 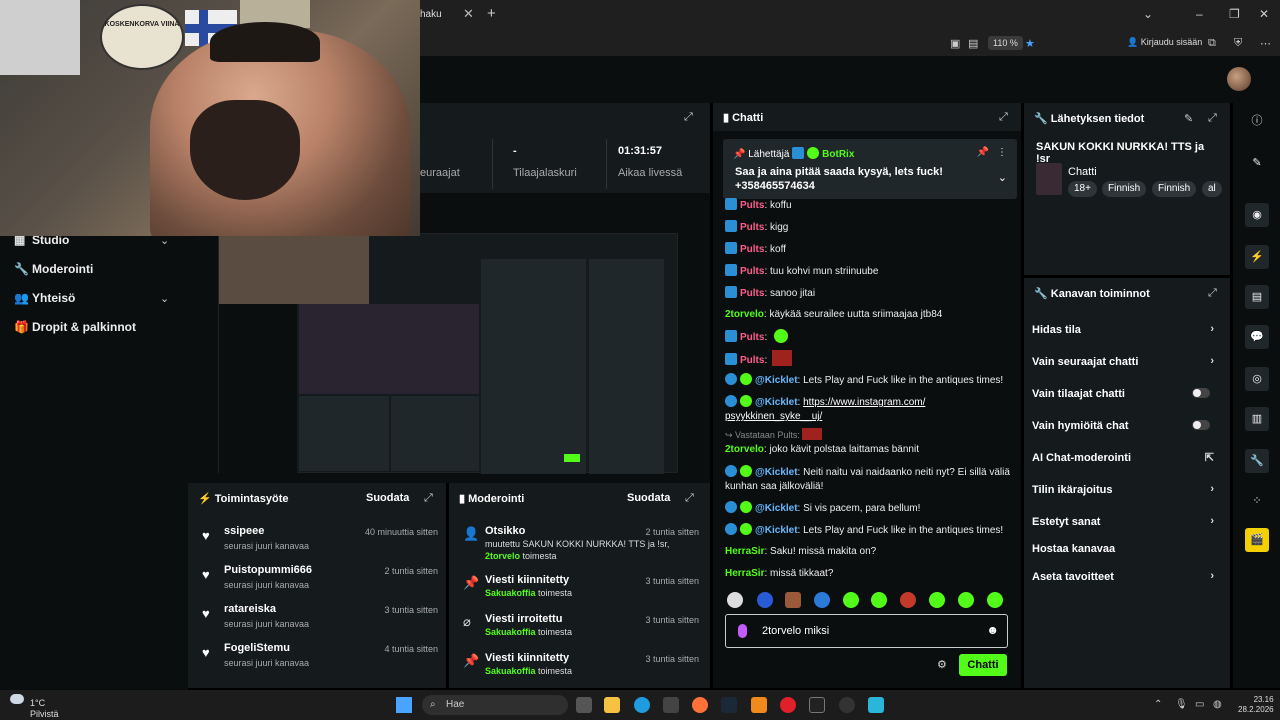 I want to click on microphone-icon: 🎙, so click(x=1181, y=704).